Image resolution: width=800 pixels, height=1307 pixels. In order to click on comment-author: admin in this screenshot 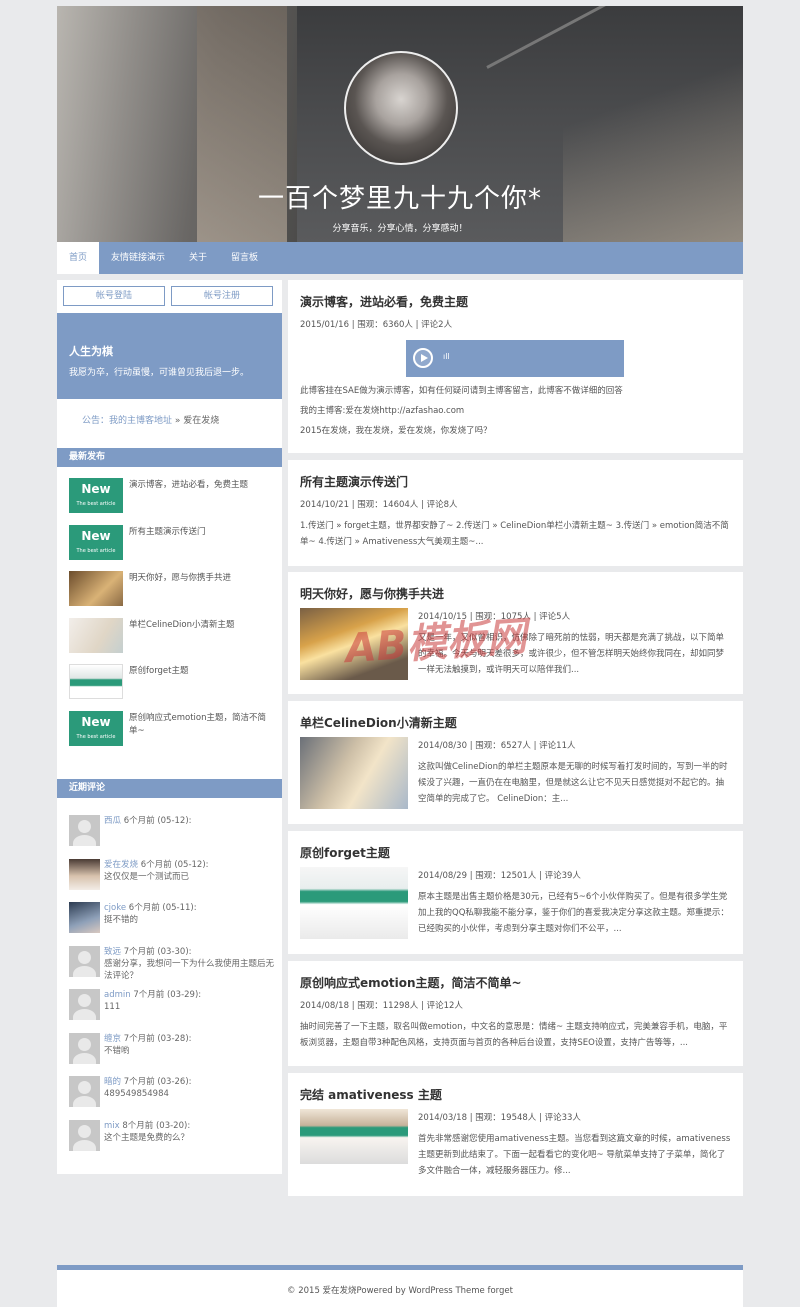, I will do `click(117, 995)`.